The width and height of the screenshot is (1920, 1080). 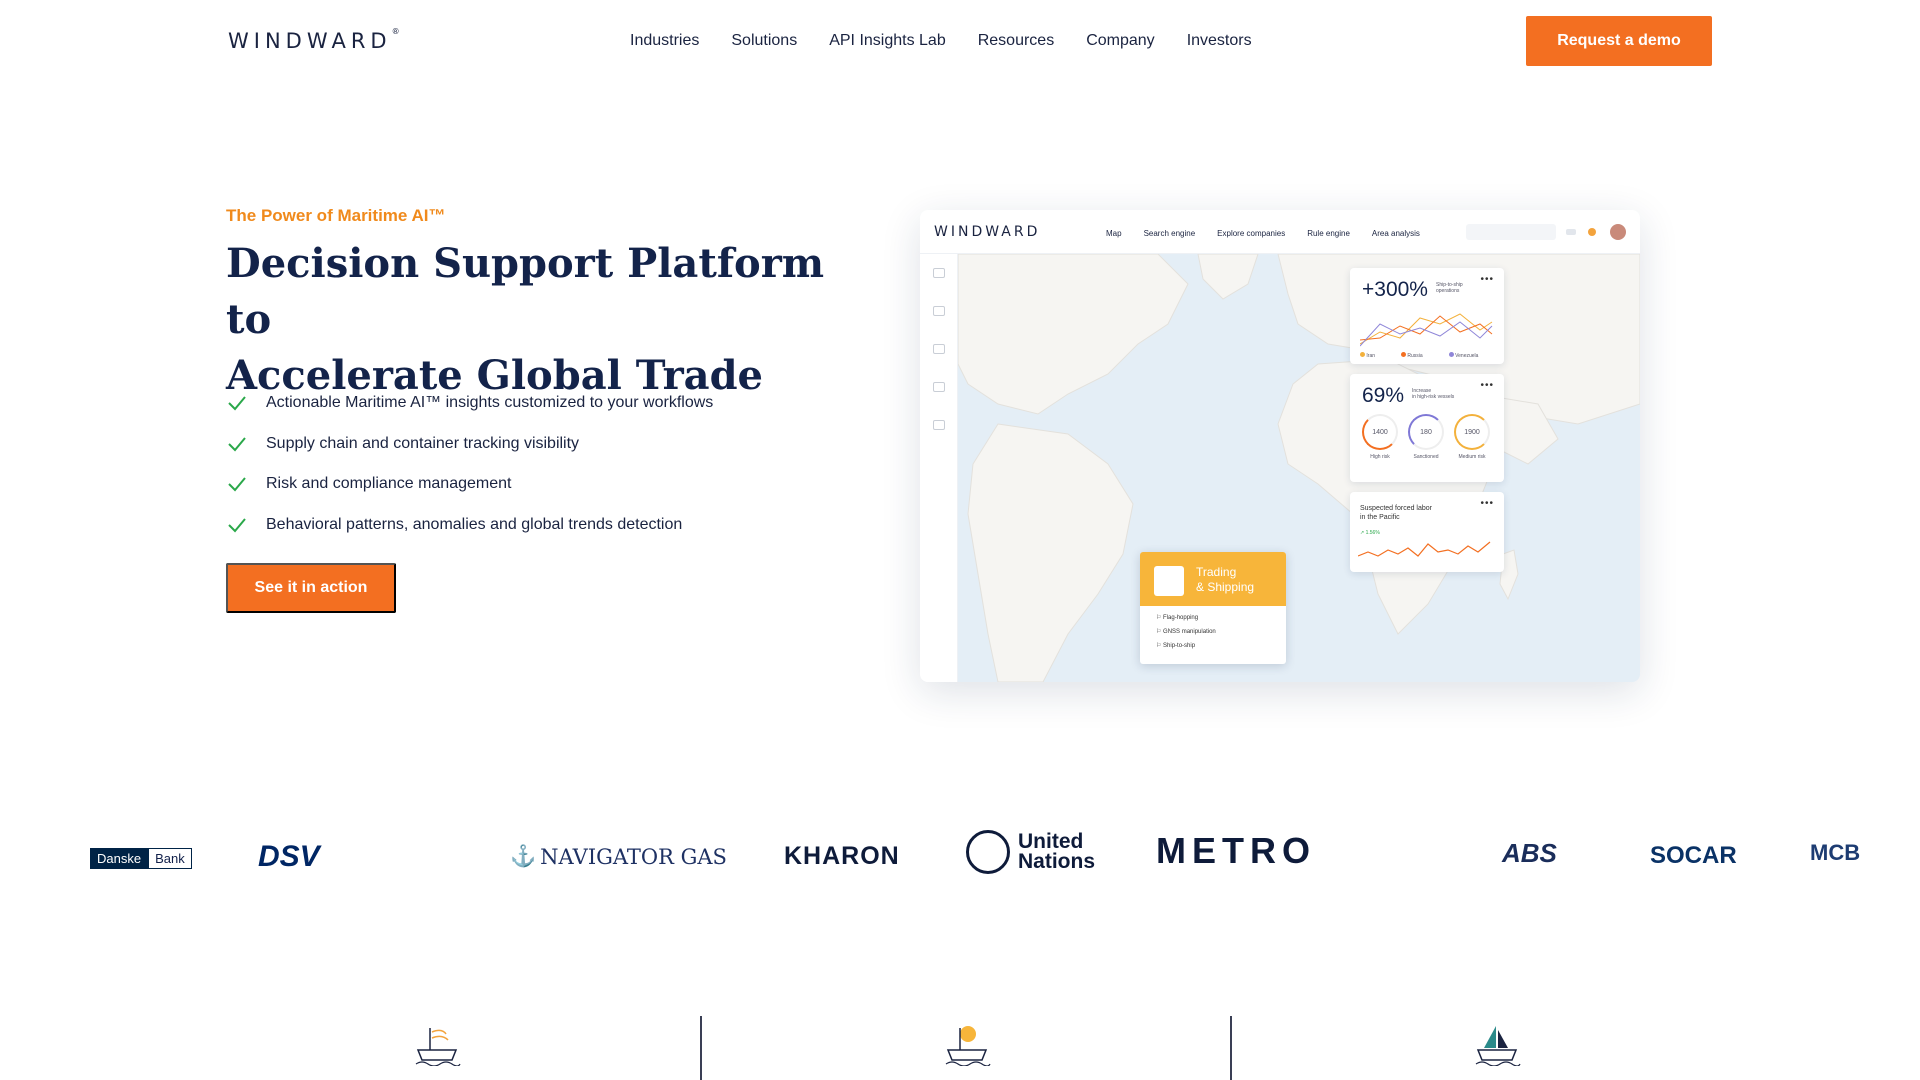 I want to click on gauge: 180 Sanctioned, so click(x=1426, y=437).